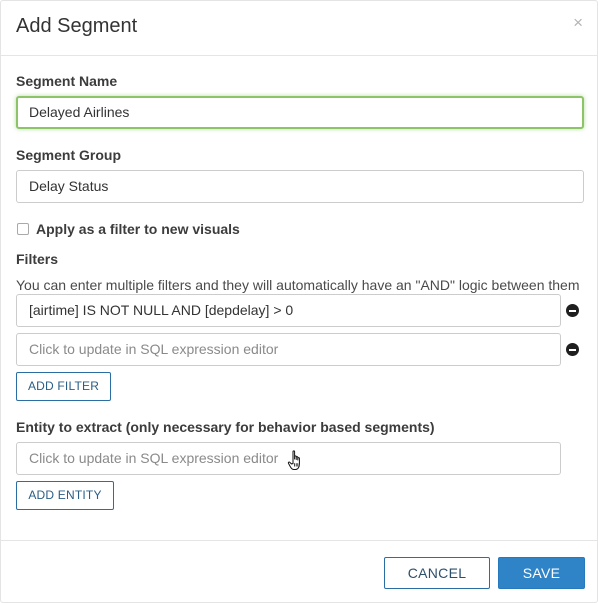  Describe the element at coordinates (300, 112) in the screenshot. I see `segment-name-input: Delayed Airlines` at that location.